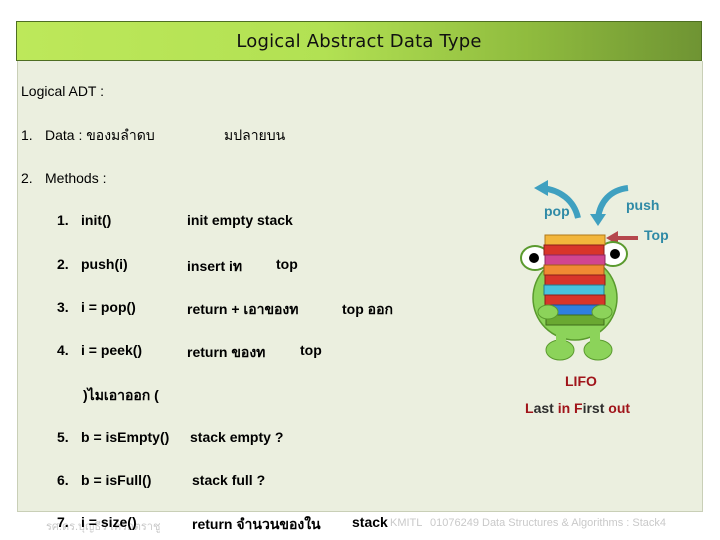  I want to click on method-extra: top ออก, so click(367, 309).